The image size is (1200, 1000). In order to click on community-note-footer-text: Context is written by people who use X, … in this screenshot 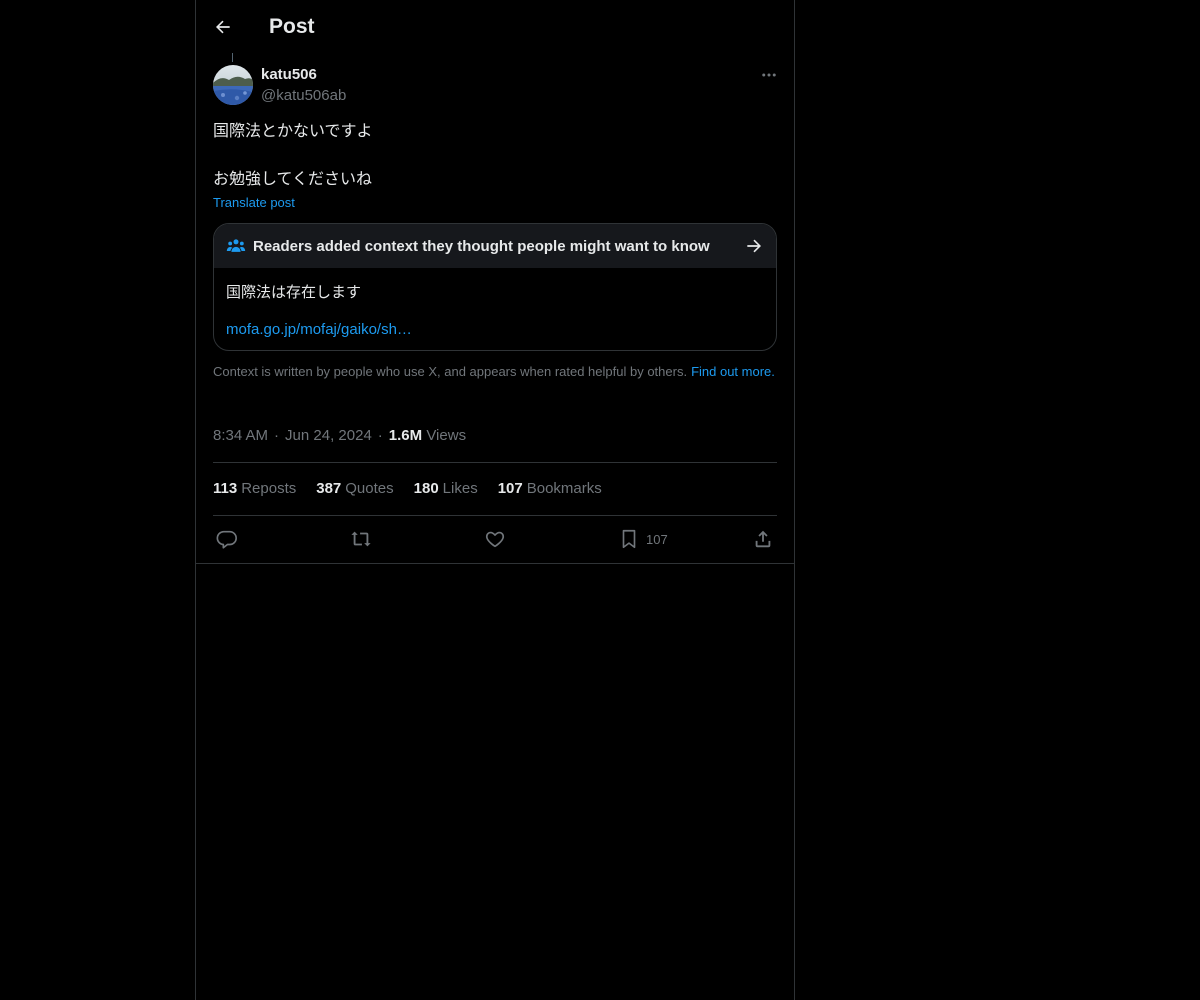, I will do `click(450, 371)`.